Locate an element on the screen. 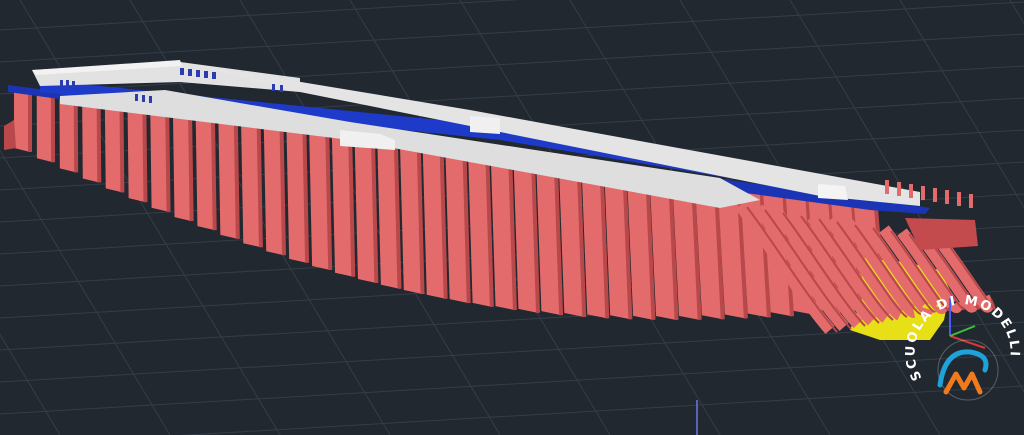 Image resolution: width=1024 pixels, height=435 pixels. stern-red-block is located at coordinates (10, 135).